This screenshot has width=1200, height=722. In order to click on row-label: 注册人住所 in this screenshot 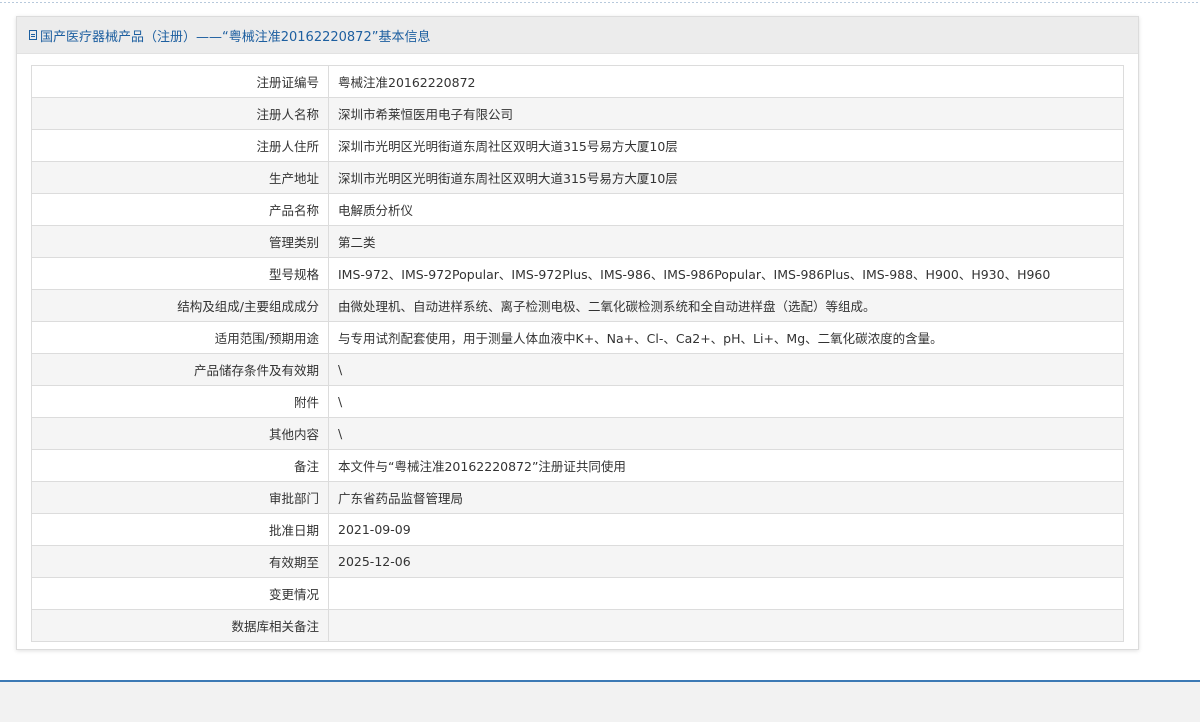, I will do `click(180, 145)`.